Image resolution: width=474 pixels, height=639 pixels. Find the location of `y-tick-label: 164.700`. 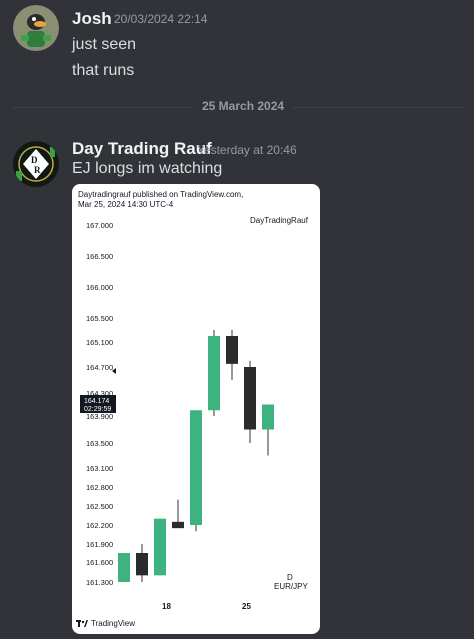

y-tick-label: 164.700 is located at coordinates (99, 367).